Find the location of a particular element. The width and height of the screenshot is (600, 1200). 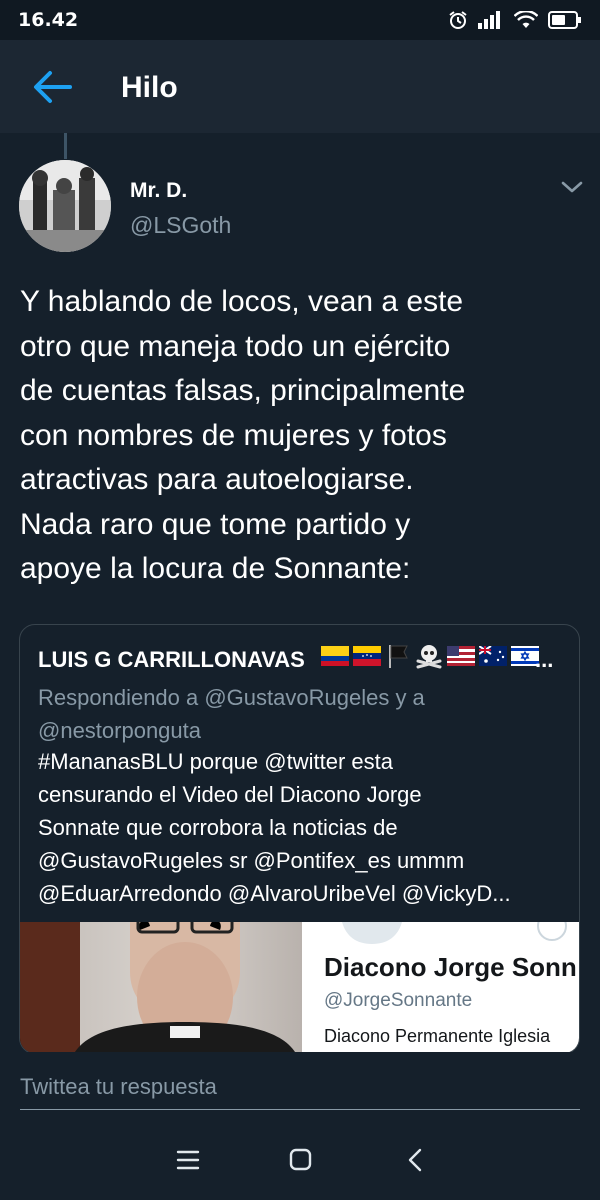

skull-crossbones-icon is located at coordinates (429, 658).